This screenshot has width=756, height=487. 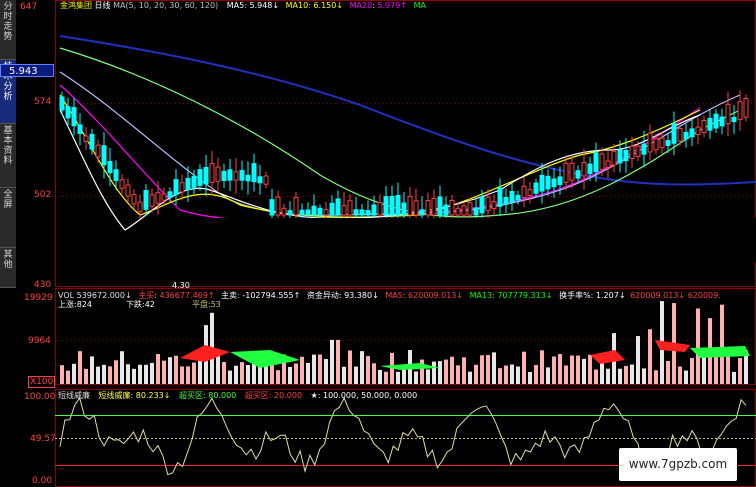 I want to click on price-axis-top: 647, so click(x=29, y=7).